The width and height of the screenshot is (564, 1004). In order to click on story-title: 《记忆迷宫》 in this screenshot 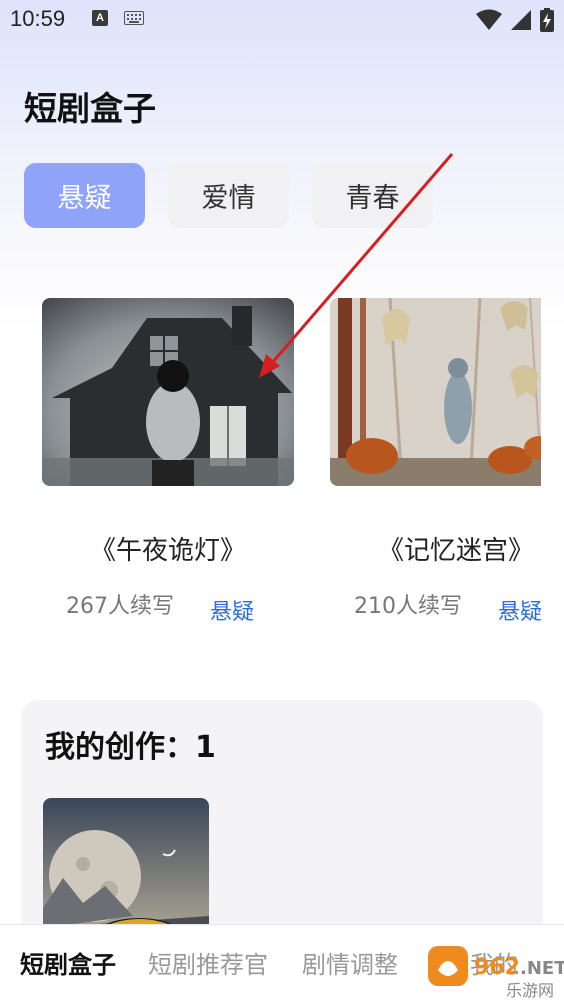, I will do `click(435, 548)`.